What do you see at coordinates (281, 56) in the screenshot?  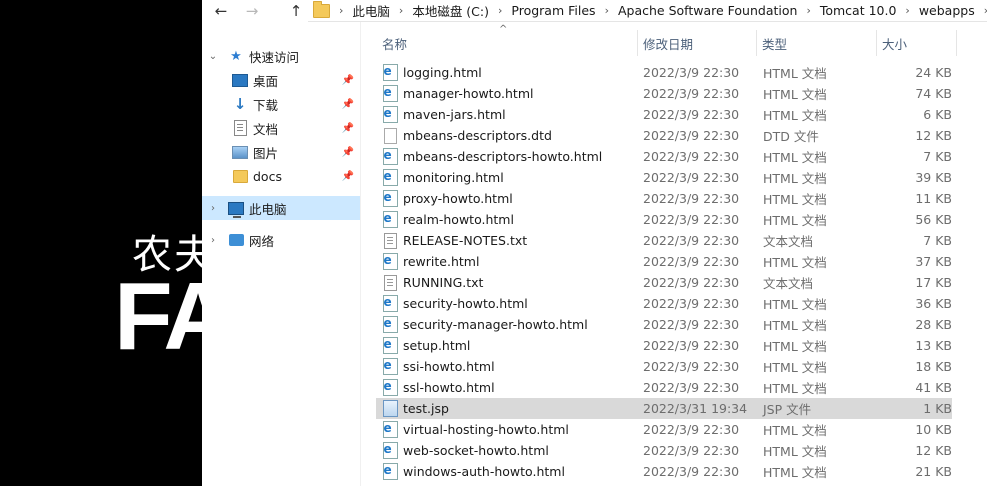 I see `nav-item: ⌄ ★ 快速访问` at bounding box center [281, 56].